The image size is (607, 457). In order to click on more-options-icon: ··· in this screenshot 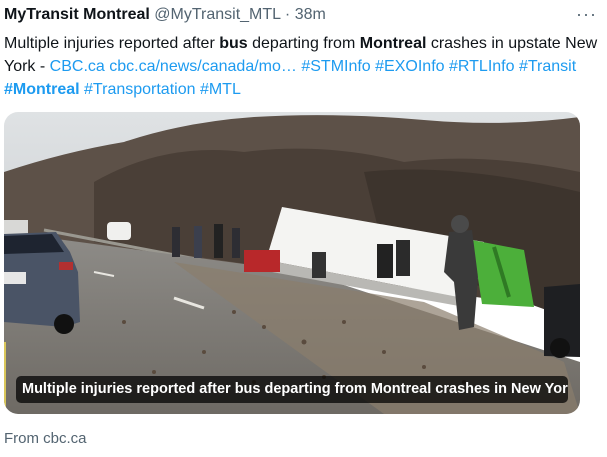, I will do `click(586, 14)`.